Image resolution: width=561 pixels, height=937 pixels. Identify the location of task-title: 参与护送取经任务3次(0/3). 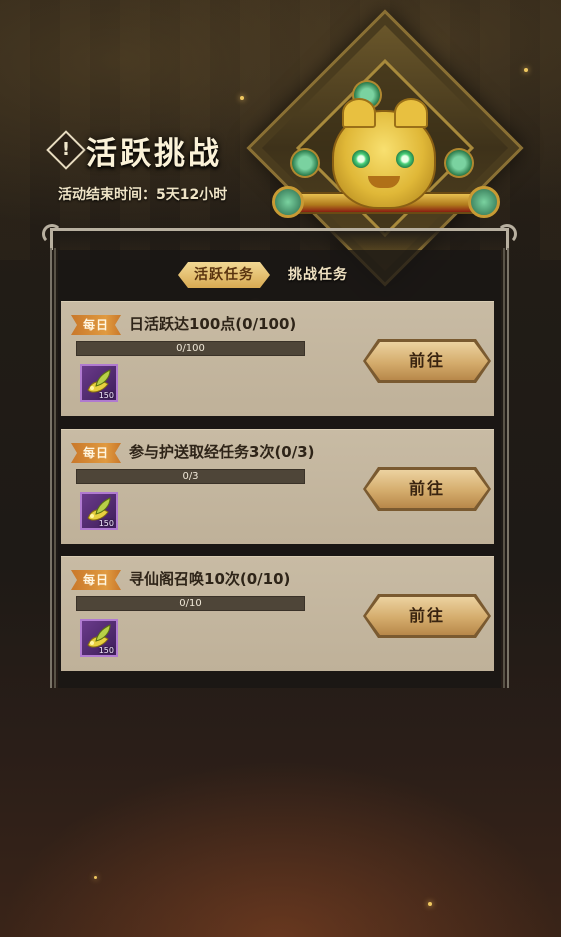
(222, 452).